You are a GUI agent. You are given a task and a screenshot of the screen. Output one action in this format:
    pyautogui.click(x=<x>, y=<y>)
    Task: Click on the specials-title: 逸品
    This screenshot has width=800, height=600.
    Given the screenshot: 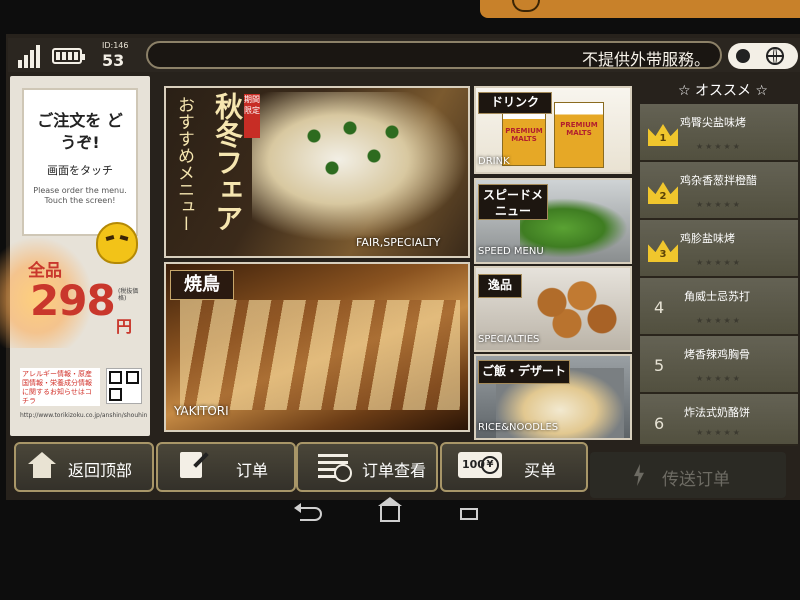 What is the action you would take?
    pyautogui.click(x=500, y=286)
    